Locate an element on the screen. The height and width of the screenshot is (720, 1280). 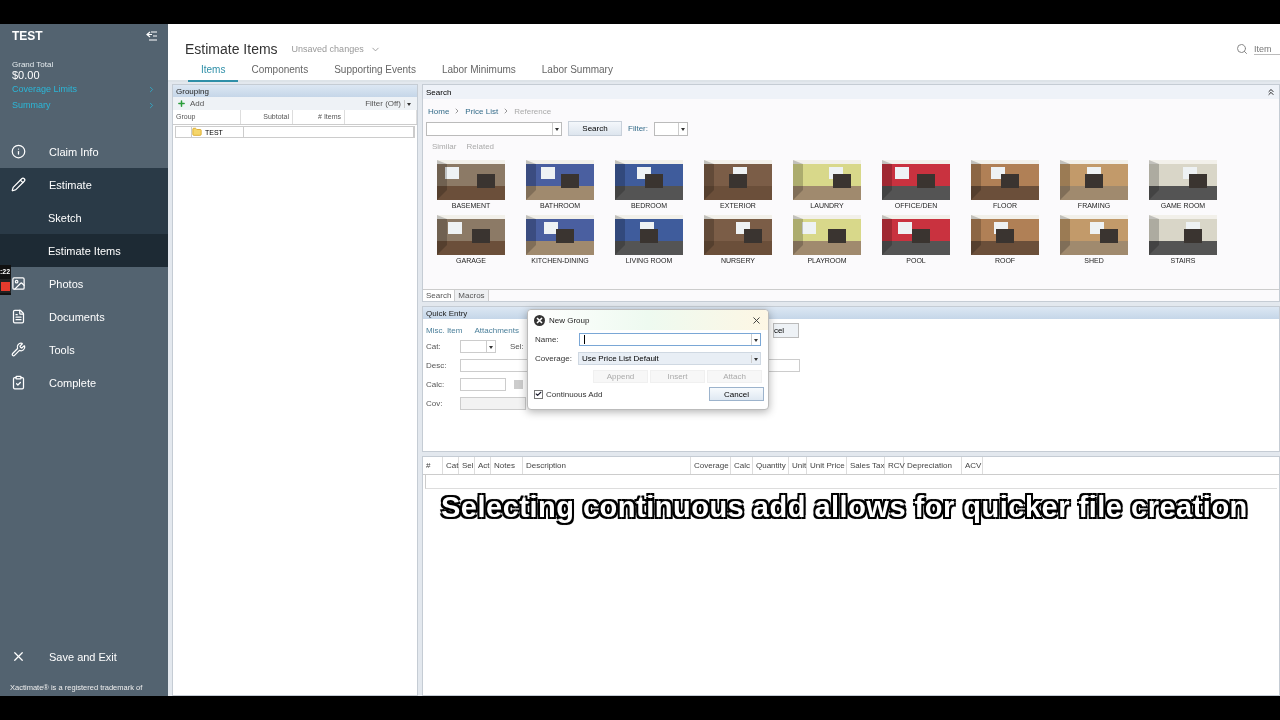
field-label: Sel: is located at coordinates (517, 346).